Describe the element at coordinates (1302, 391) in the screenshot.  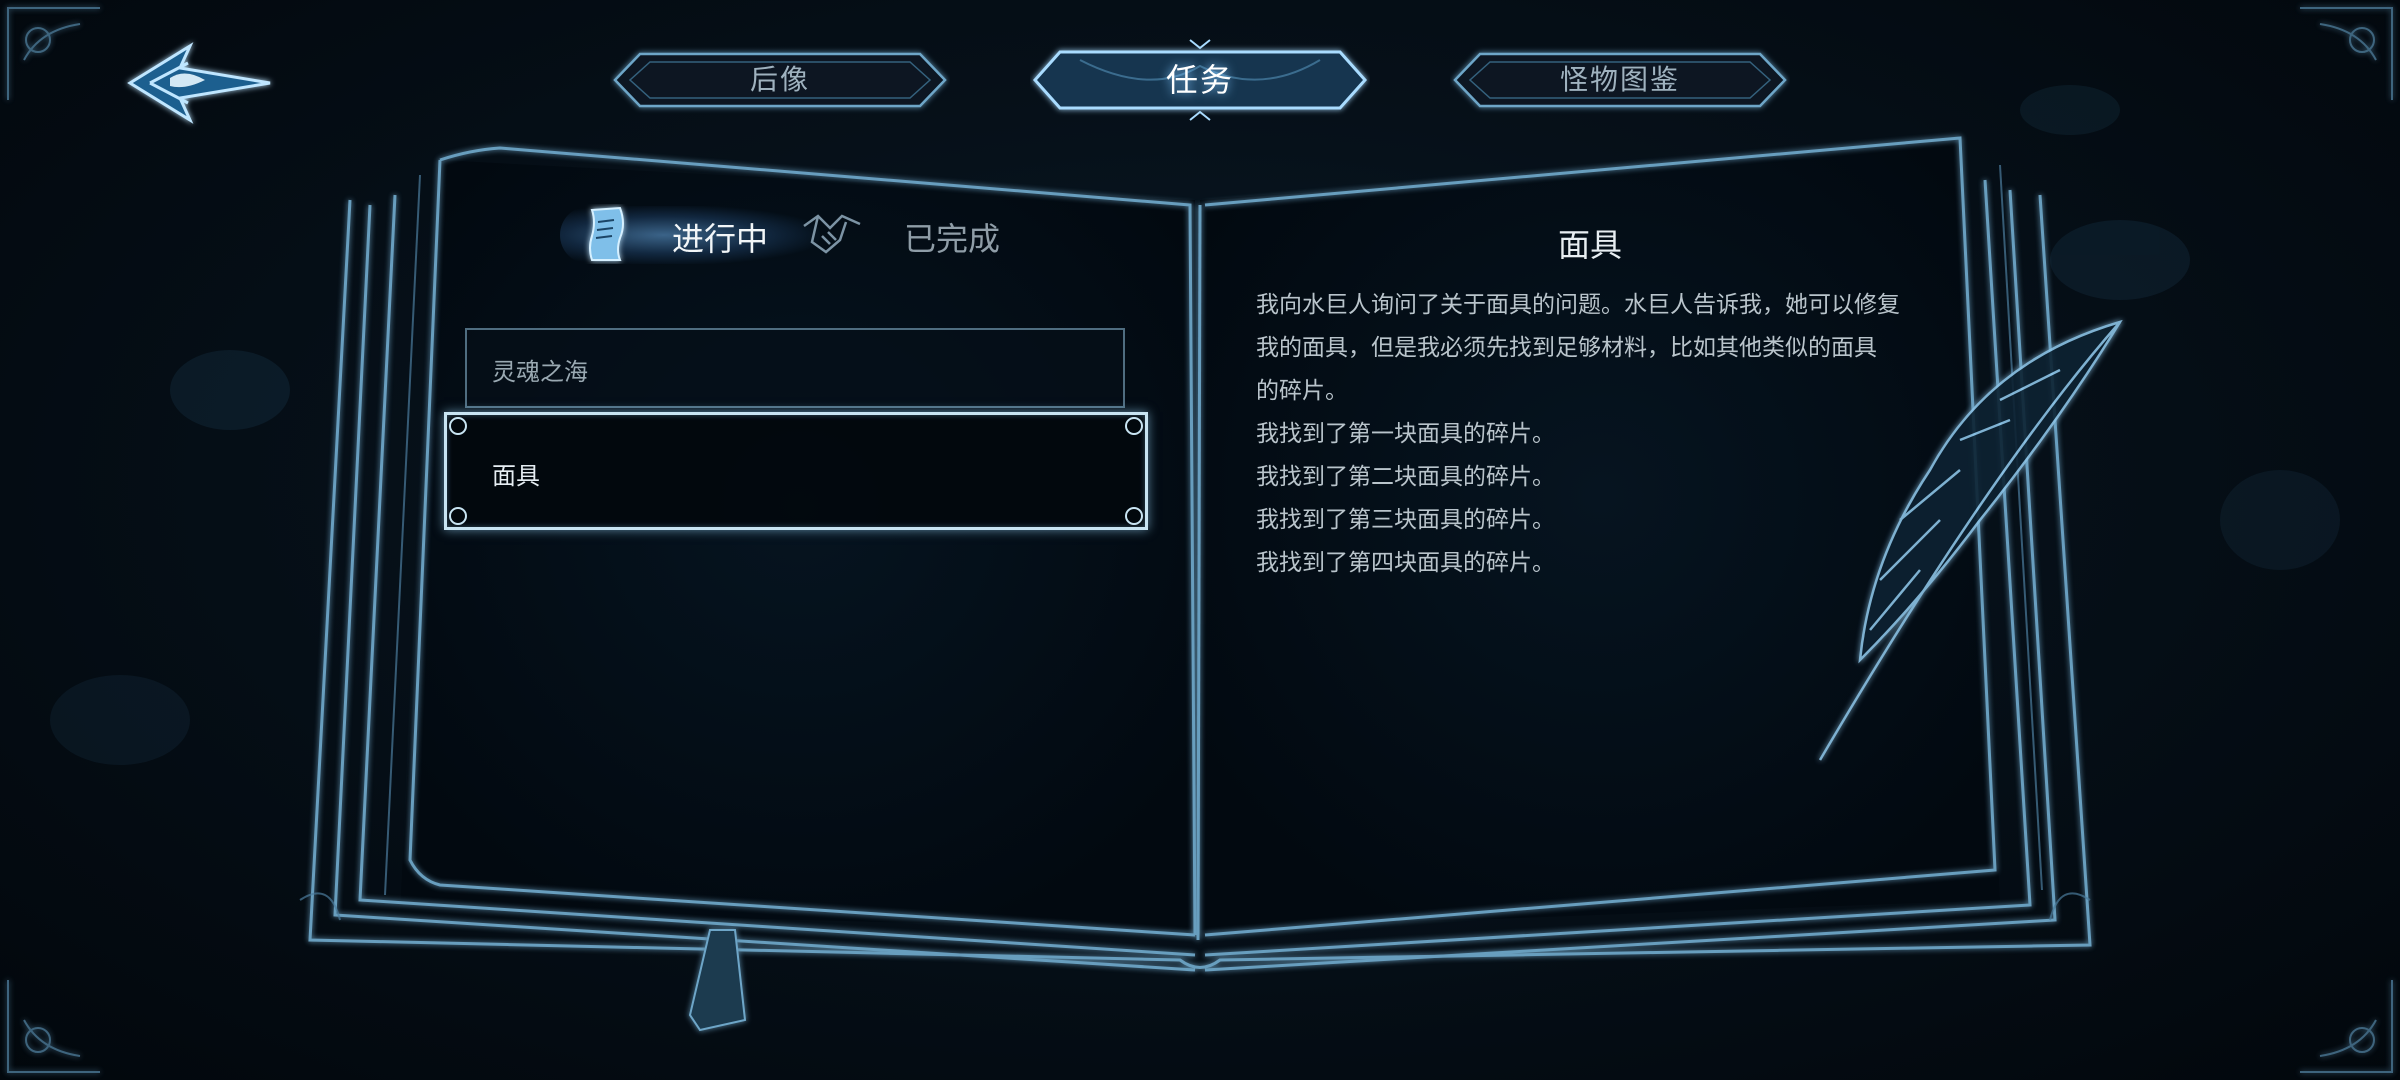
I see `quest-description-line: 的碎片。` at that location.